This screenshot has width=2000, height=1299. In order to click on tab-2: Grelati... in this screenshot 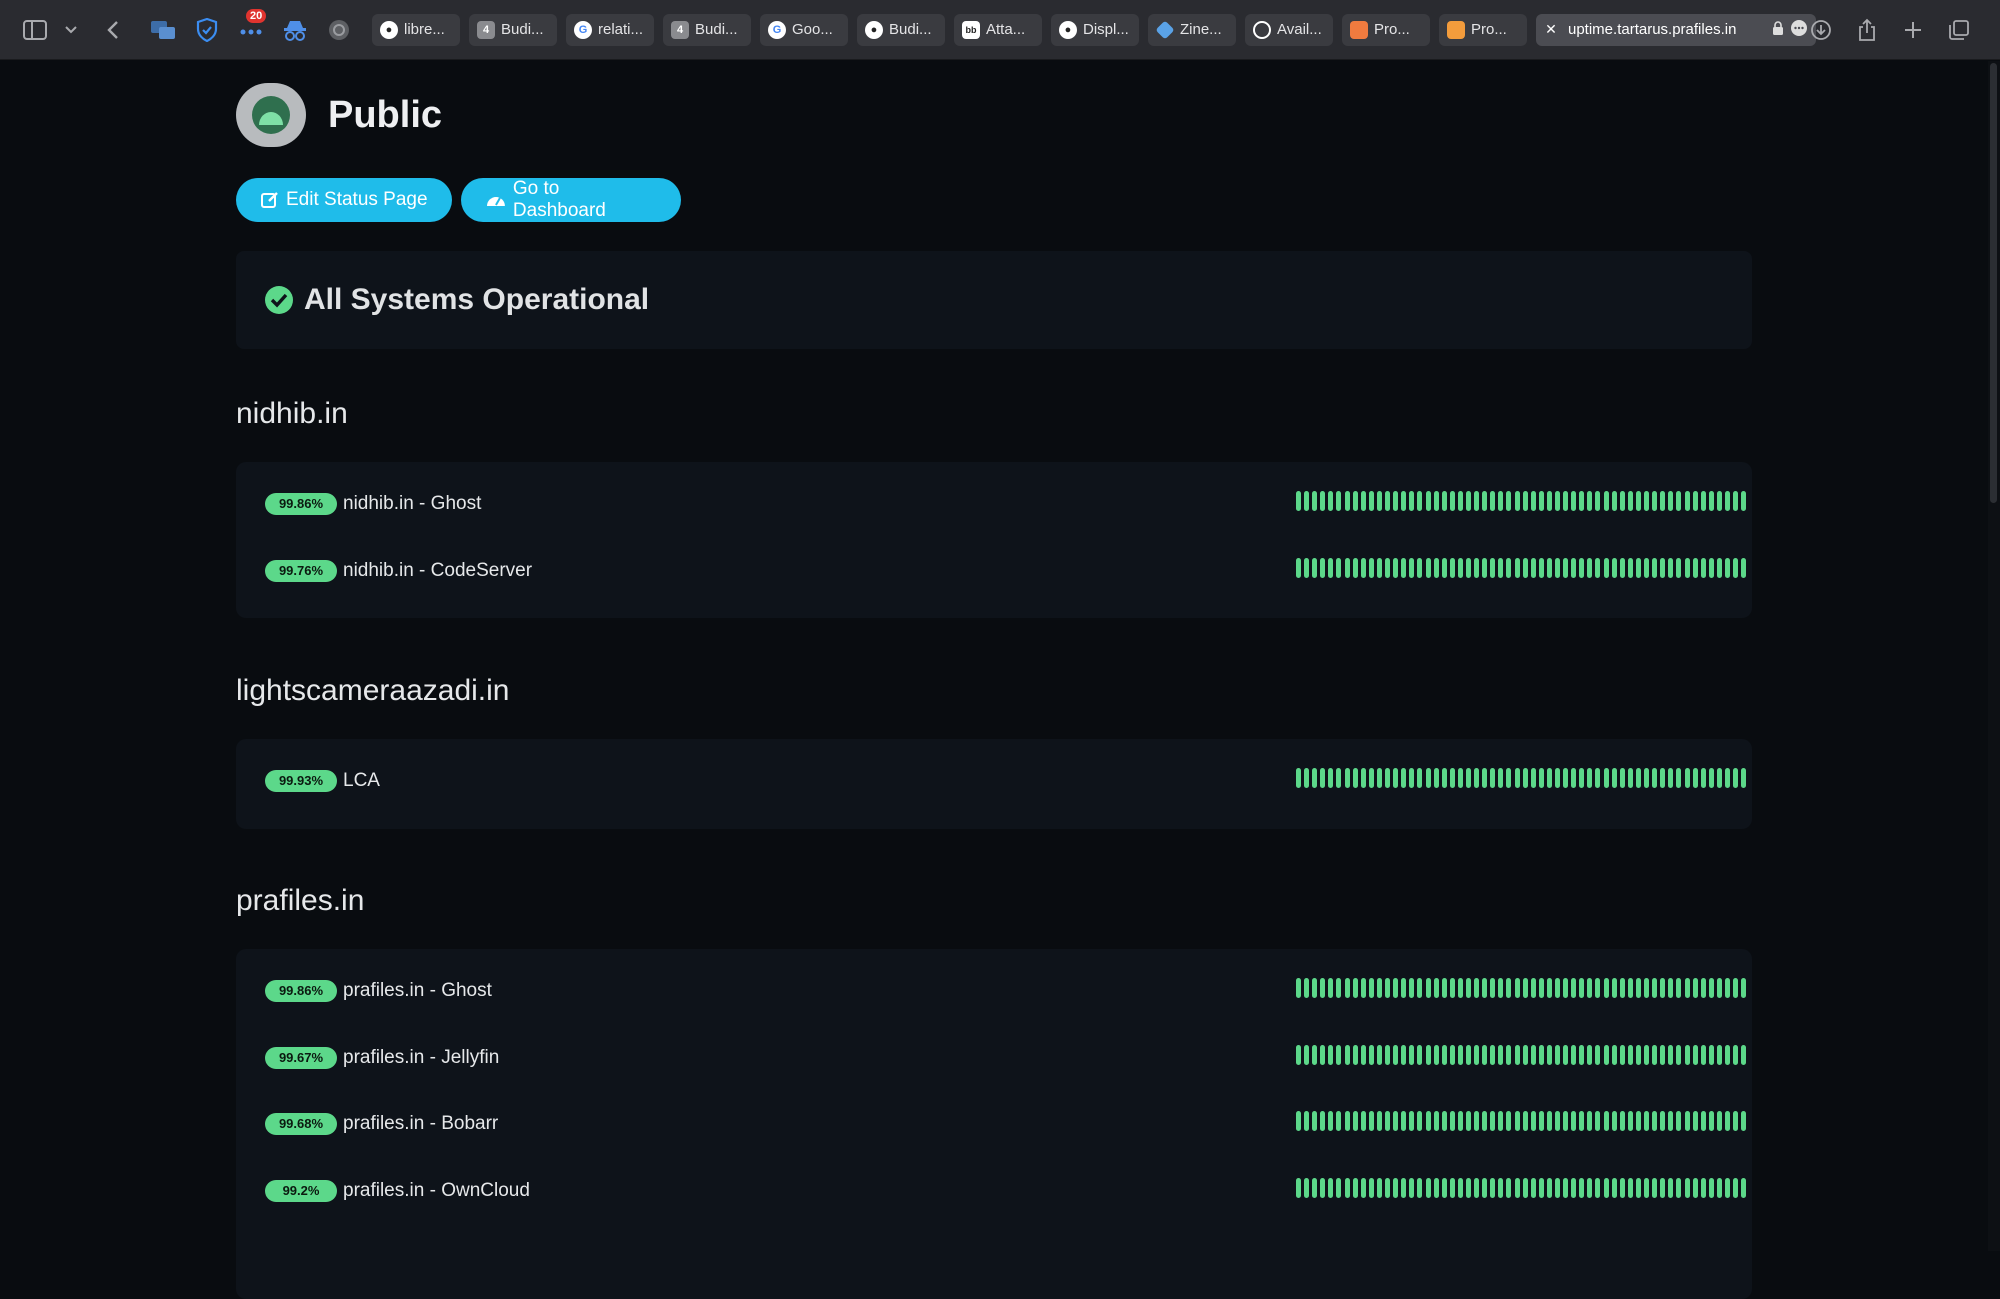, I will do `click(610, 29)`.